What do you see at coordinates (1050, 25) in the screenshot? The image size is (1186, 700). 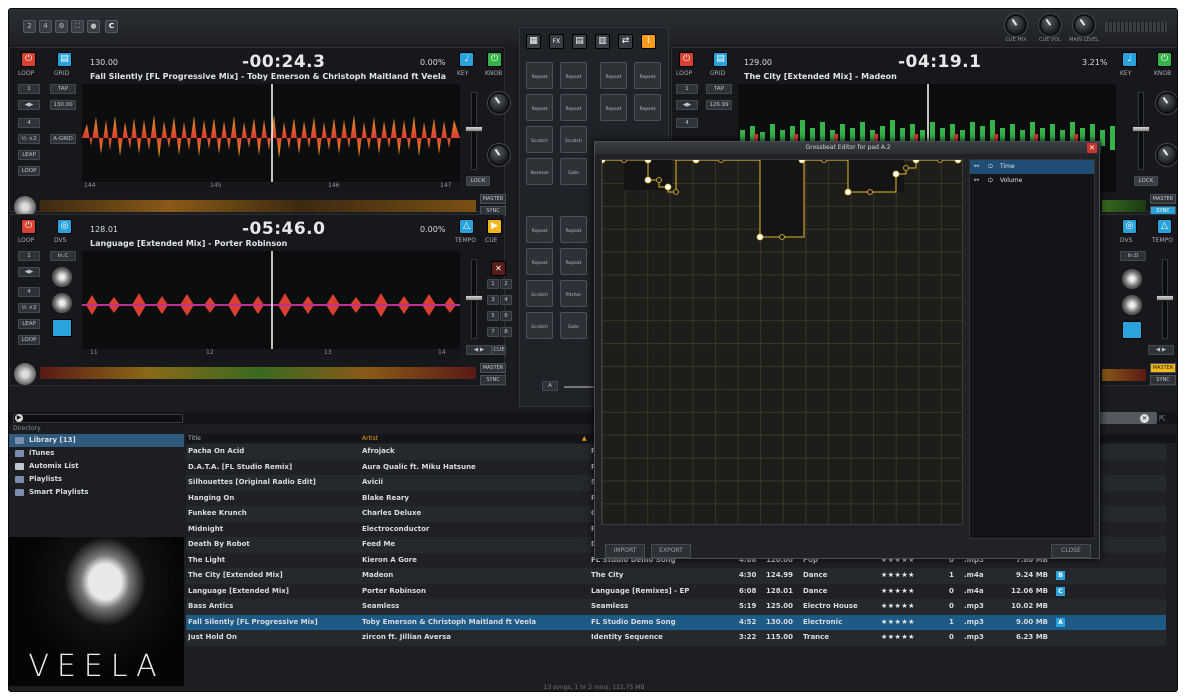 I see `cue-vol-knob` at bounding box center [1050, 25].